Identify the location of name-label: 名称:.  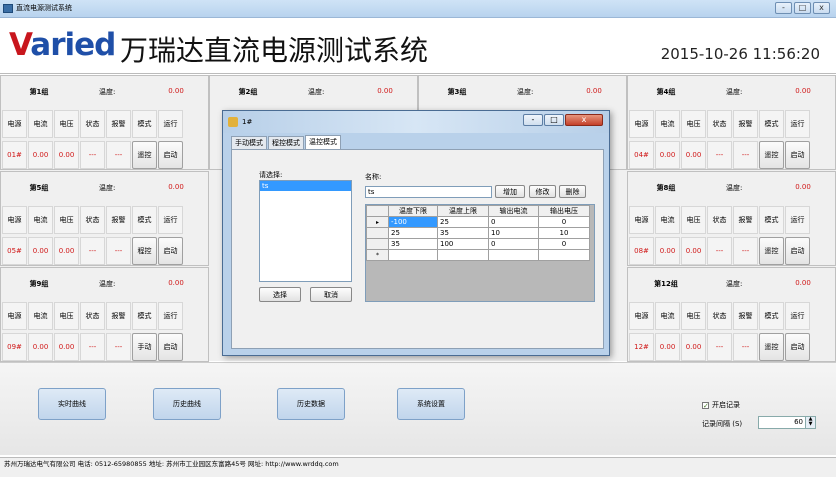
(373, 177).